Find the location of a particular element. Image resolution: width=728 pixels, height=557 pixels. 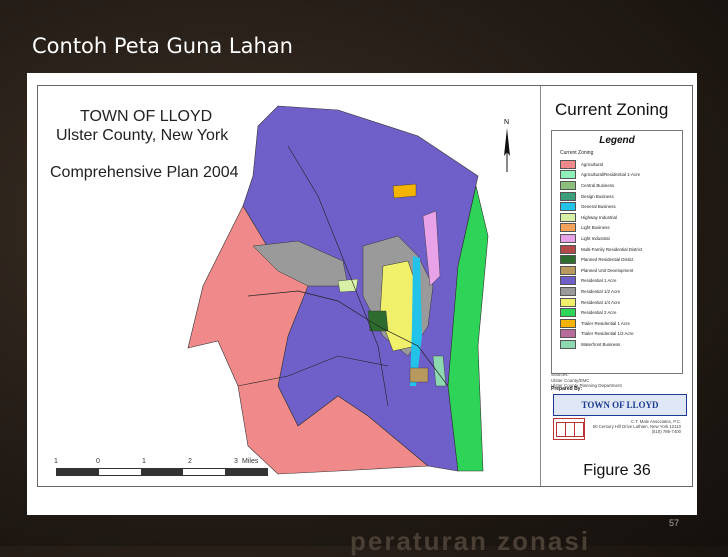

legend-item: General Business is located at coordinates (601, 206).